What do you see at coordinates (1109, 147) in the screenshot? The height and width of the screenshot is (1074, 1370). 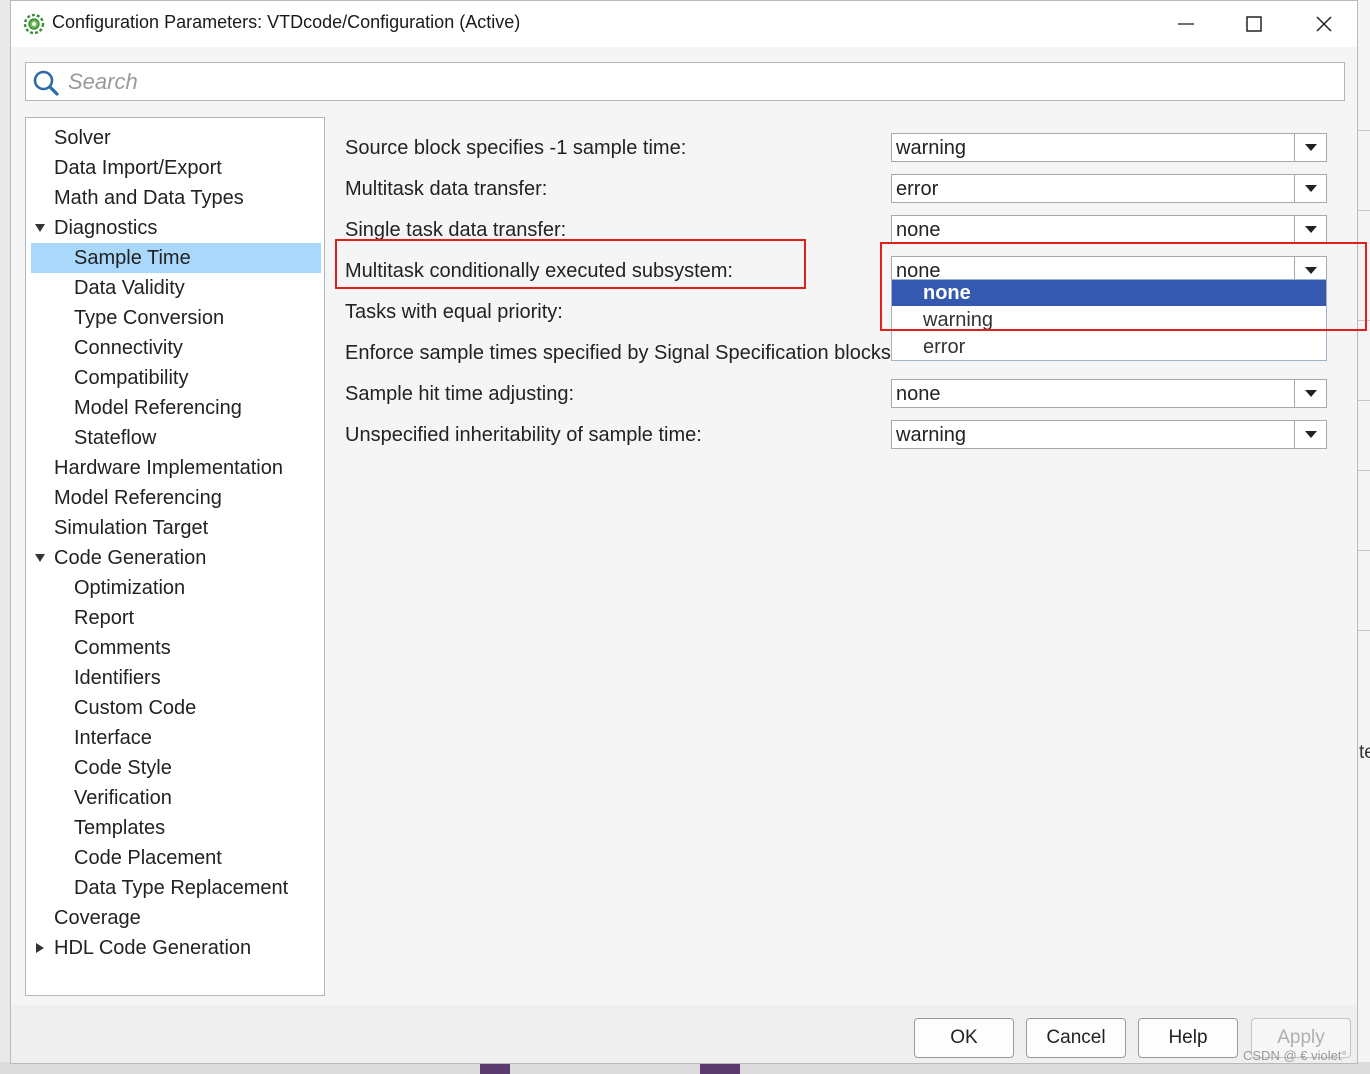 I see `select-source-block-specifies-1-sample-time: warning` at bounding box center [1109, 147].